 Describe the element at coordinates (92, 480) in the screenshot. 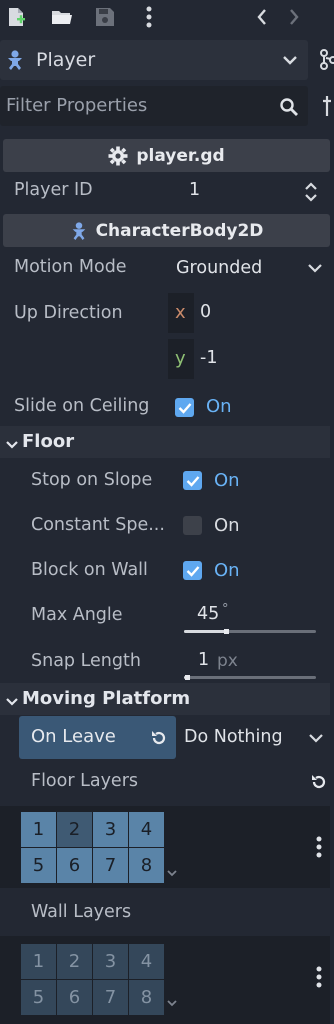

I see `stop-on-slope-label: Stop on Slope` at that location.